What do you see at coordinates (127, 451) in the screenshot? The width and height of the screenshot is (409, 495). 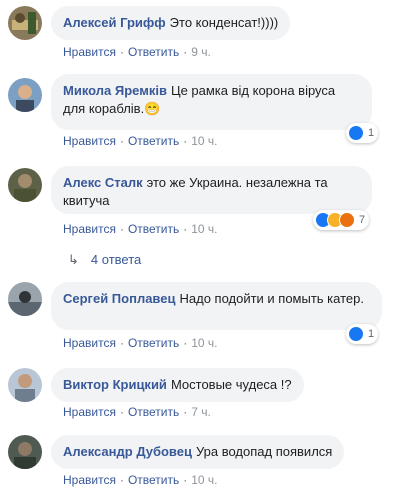 I see `comment-author: Александр Дубовец` at bounding box center [127, 451].